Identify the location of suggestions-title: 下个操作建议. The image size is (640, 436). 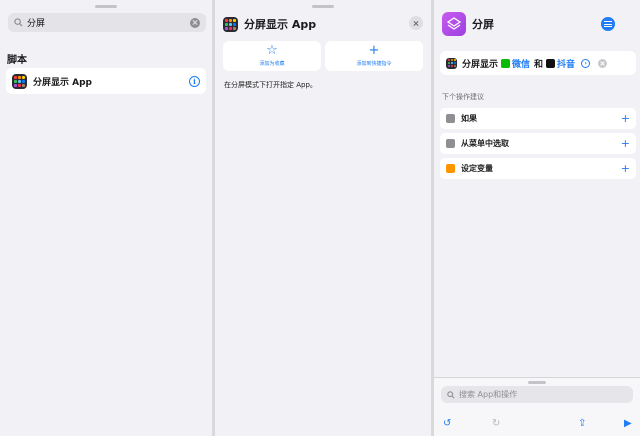
(463, 97).